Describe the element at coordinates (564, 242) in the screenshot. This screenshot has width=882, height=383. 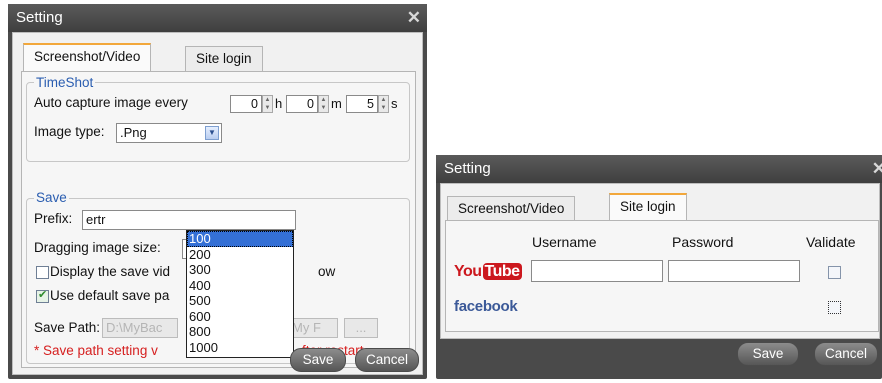
I see `username-column-header: Username` at that location.